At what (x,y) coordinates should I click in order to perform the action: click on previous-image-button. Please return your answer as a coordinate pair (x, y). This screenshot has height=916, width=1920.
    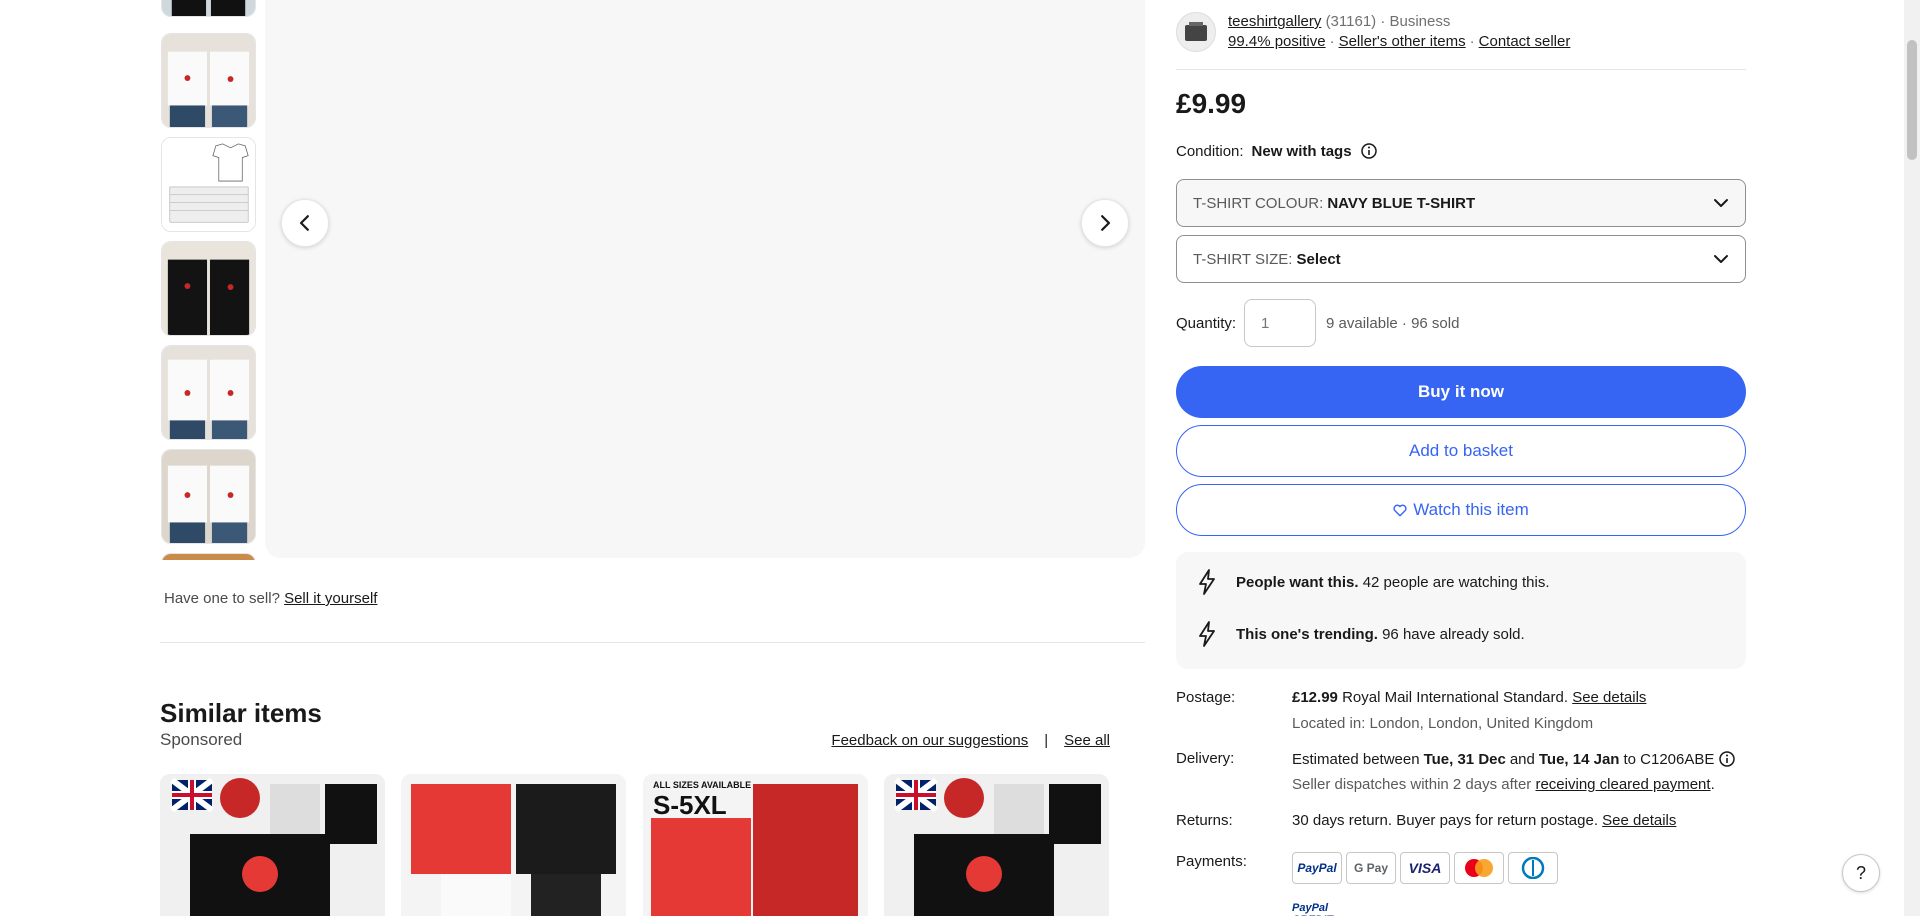
    Looking at the image, I should click on (305, 223).